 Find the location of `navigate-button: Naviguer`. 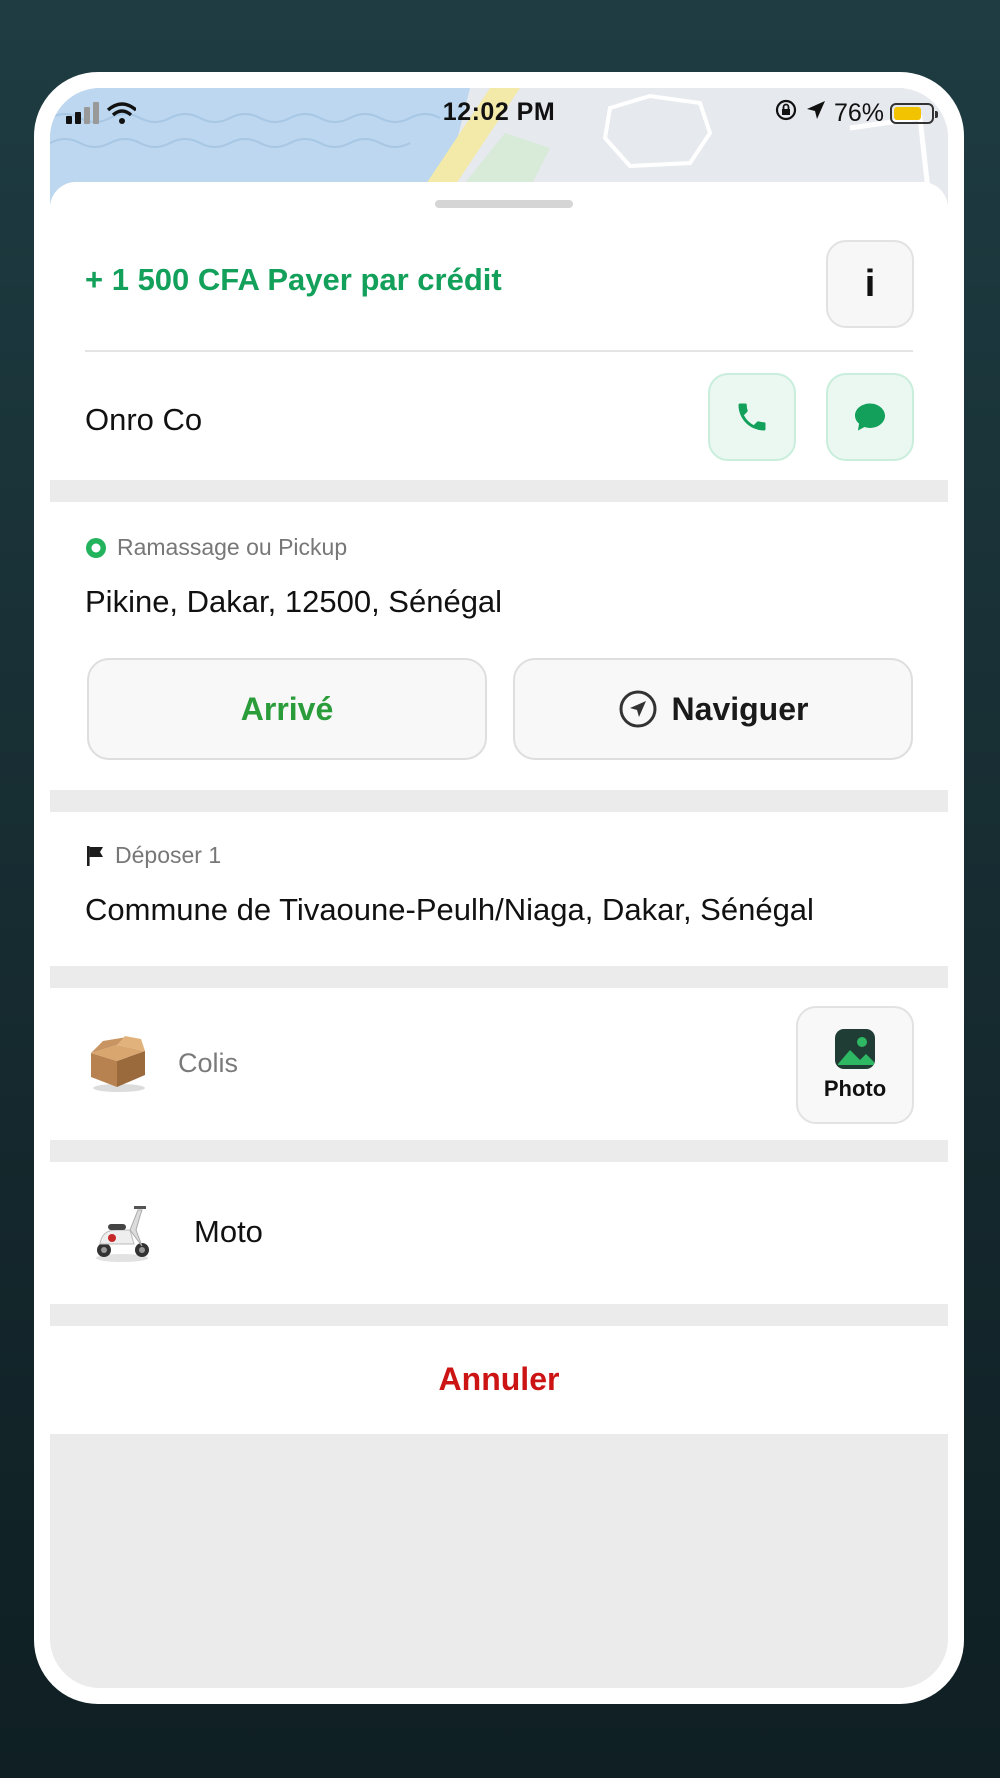

navigate-button: Naviguer is located at coordinates (713, 709).